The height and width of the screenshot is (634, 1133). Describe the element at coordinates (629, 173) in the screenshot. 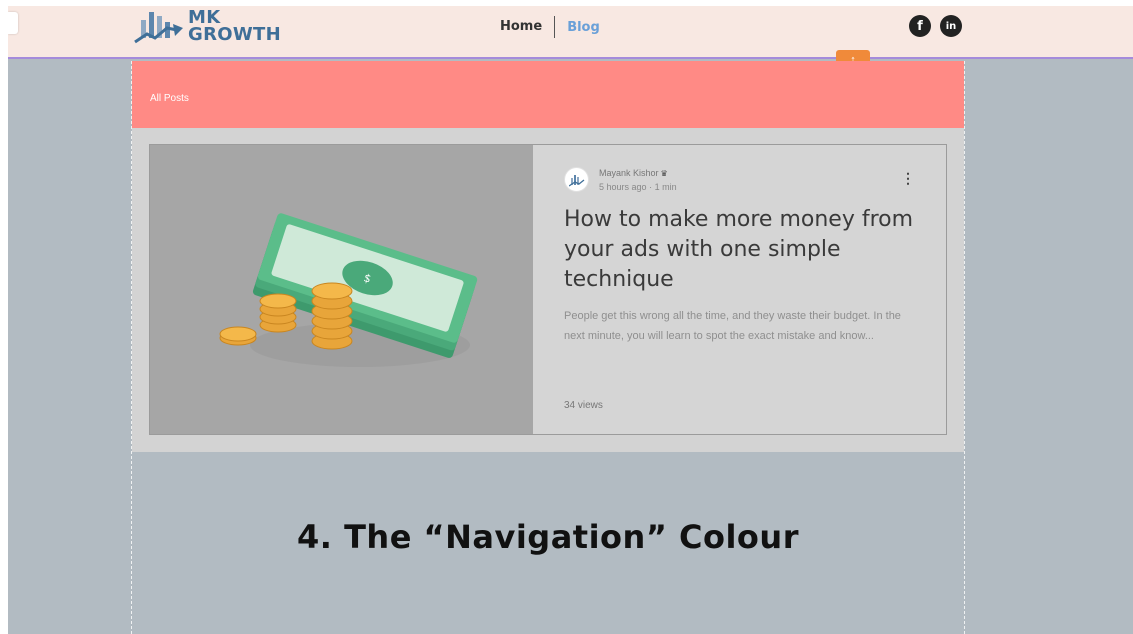

I see `author-name-text: Mayank Kishor` at that location.